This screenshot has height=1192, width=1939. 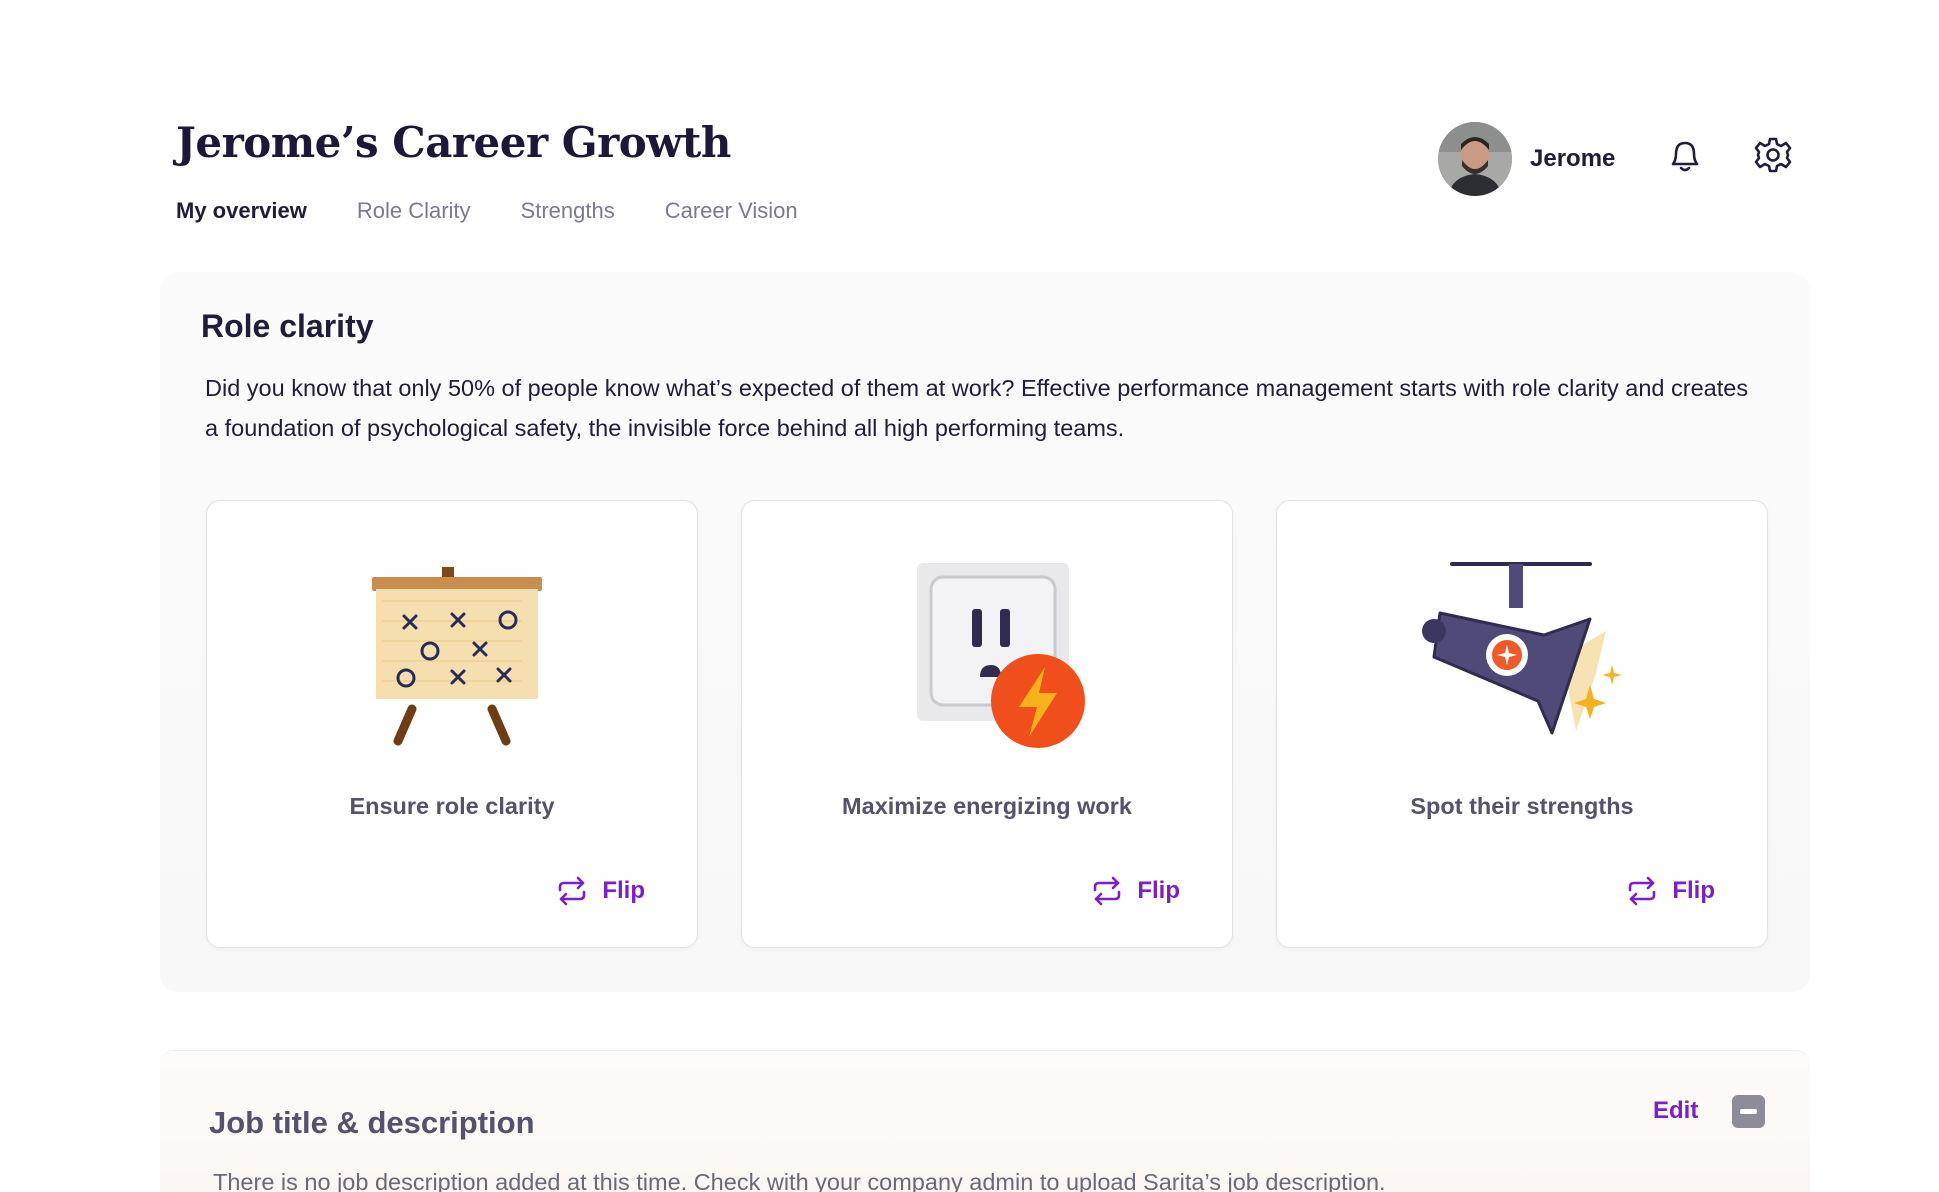 I want to click on bell-icon, so click(x=1685, y=155).